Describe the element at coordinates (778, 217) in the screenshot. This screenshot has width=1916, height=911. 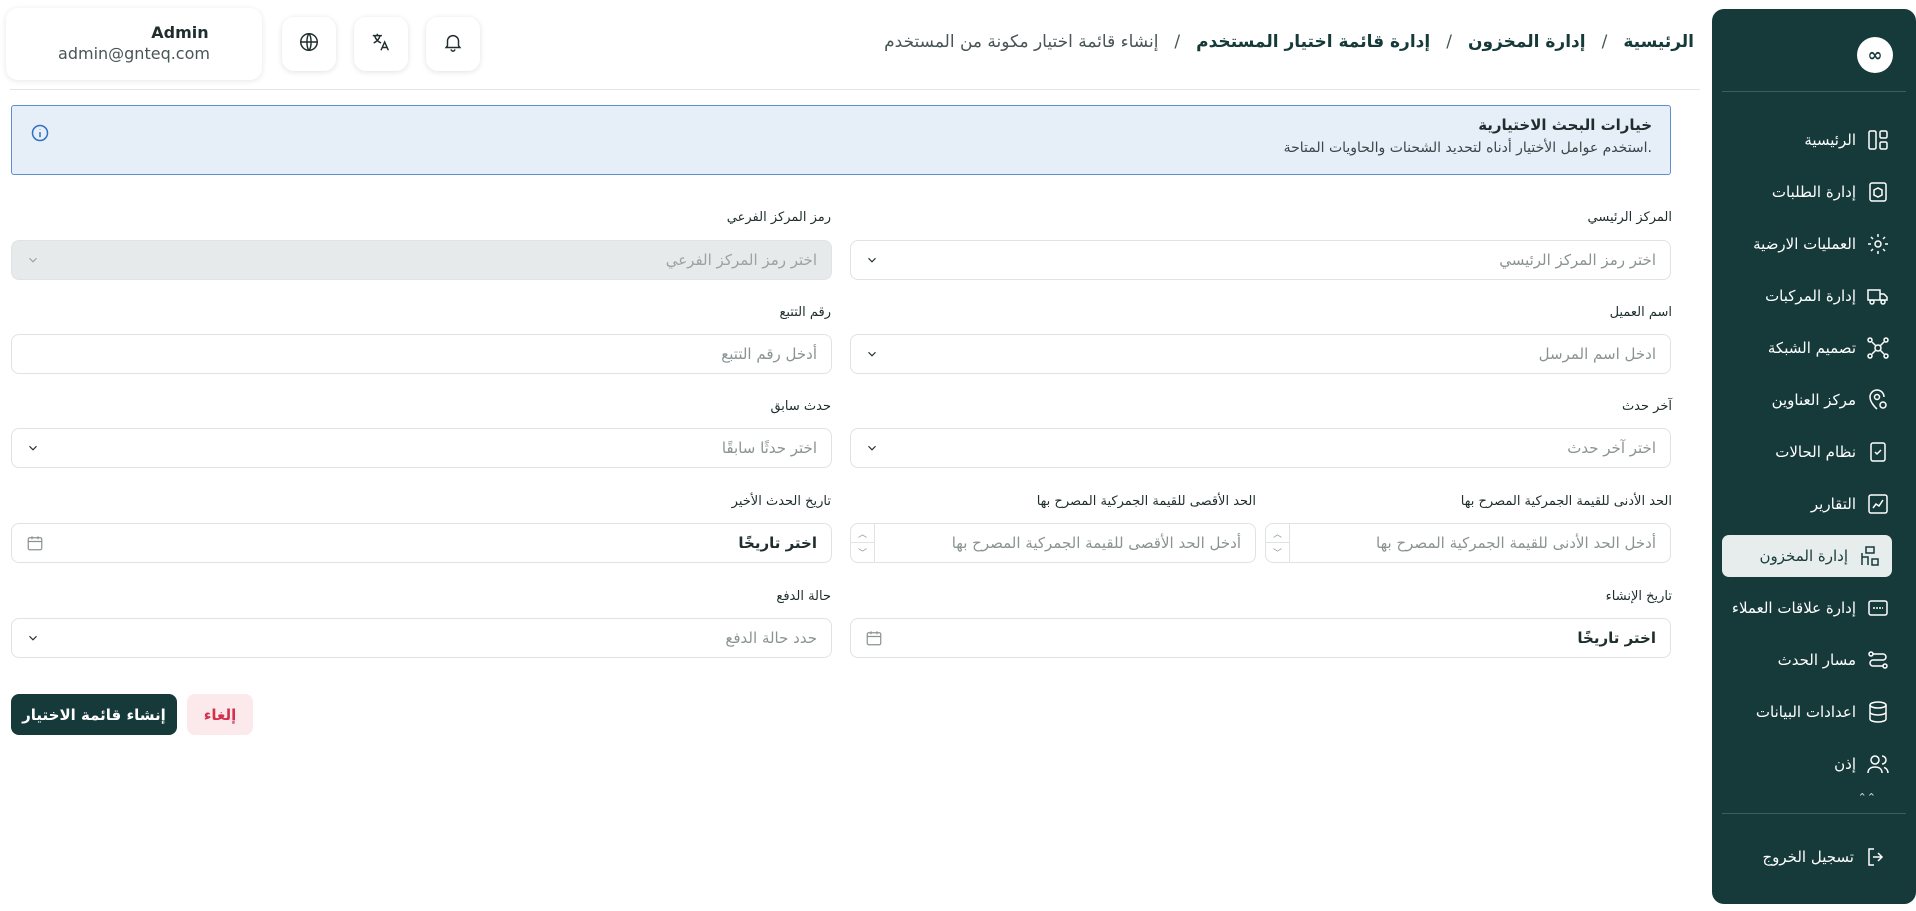
I see `sub-center-label: رمز المركز الفرعي` at that location.